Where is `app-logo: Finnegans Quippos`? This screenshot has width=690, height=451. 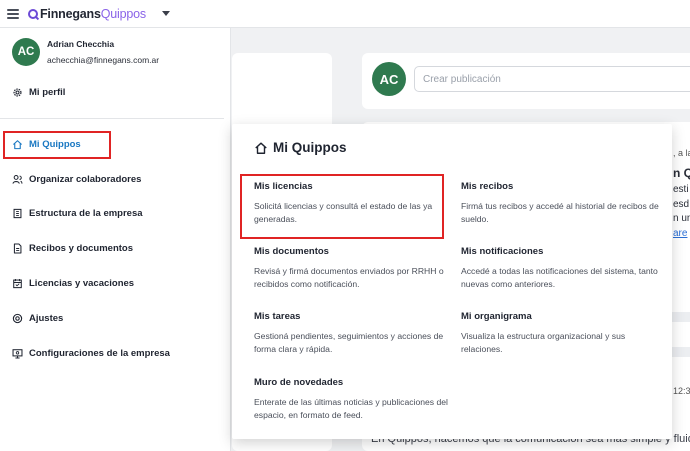 app-logo: Finnegans Quippos is located at coordinates (87, 14).